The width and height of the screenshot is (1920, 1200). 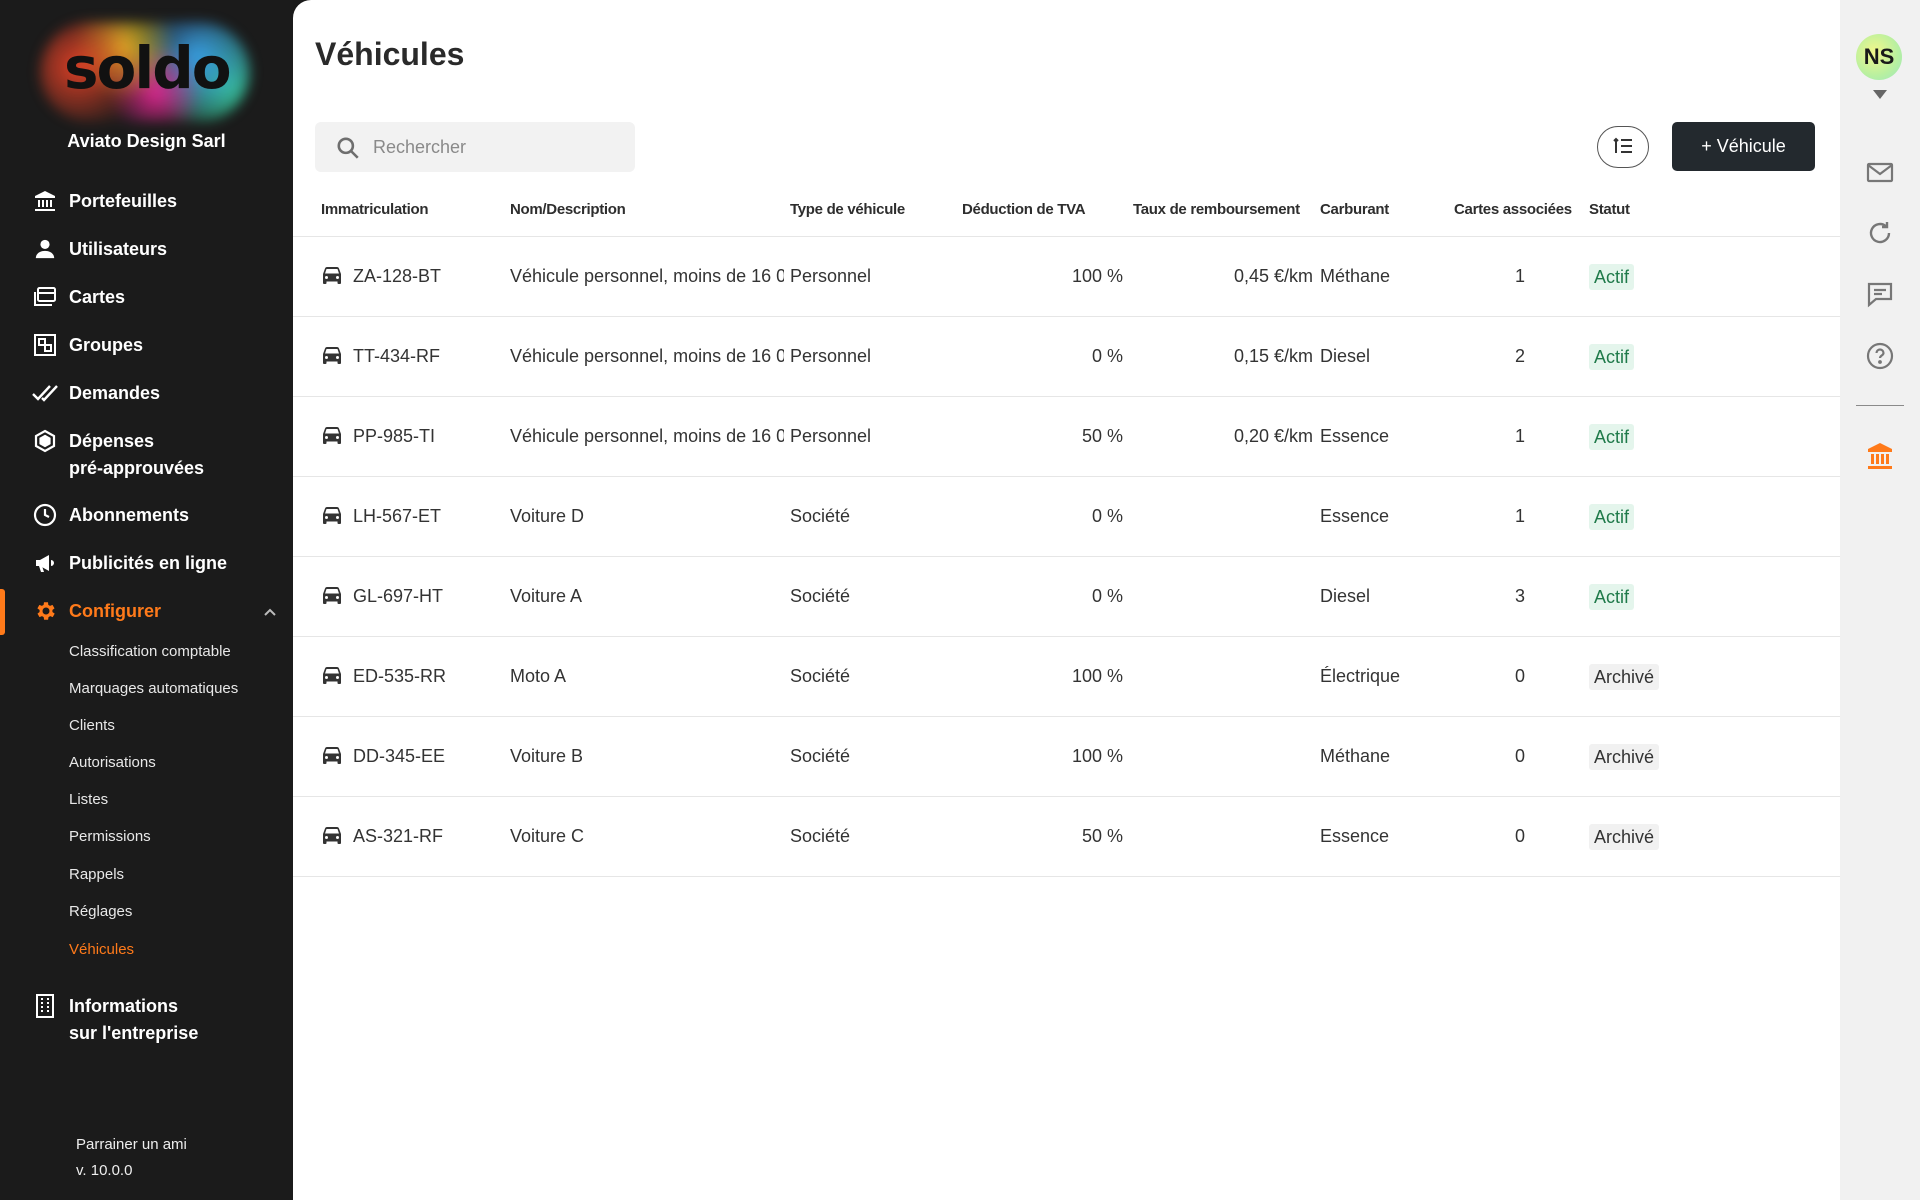 What do you see at coordinates (1107, 356) in the screenshot?
I see `cell-vat: 0 %` at bounding box center [1107, 356].